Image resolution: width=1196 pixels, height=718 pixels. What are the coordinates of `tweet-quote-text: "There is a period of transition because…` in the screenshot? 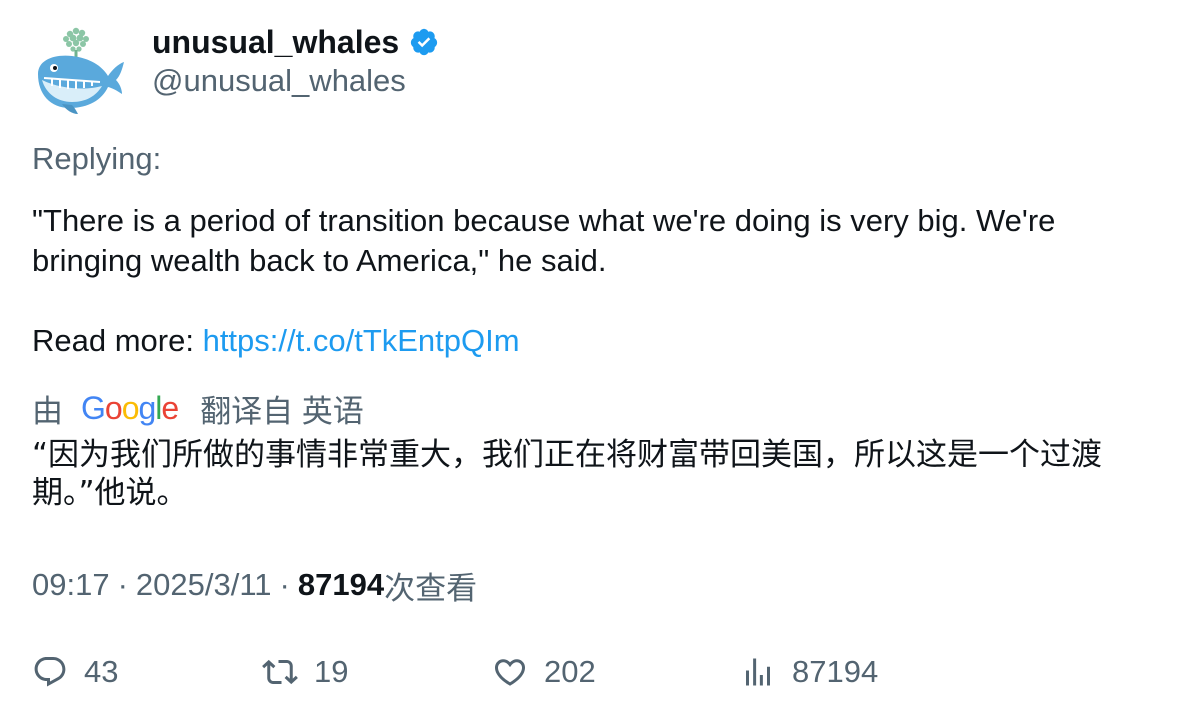 It's located at (544, 240).